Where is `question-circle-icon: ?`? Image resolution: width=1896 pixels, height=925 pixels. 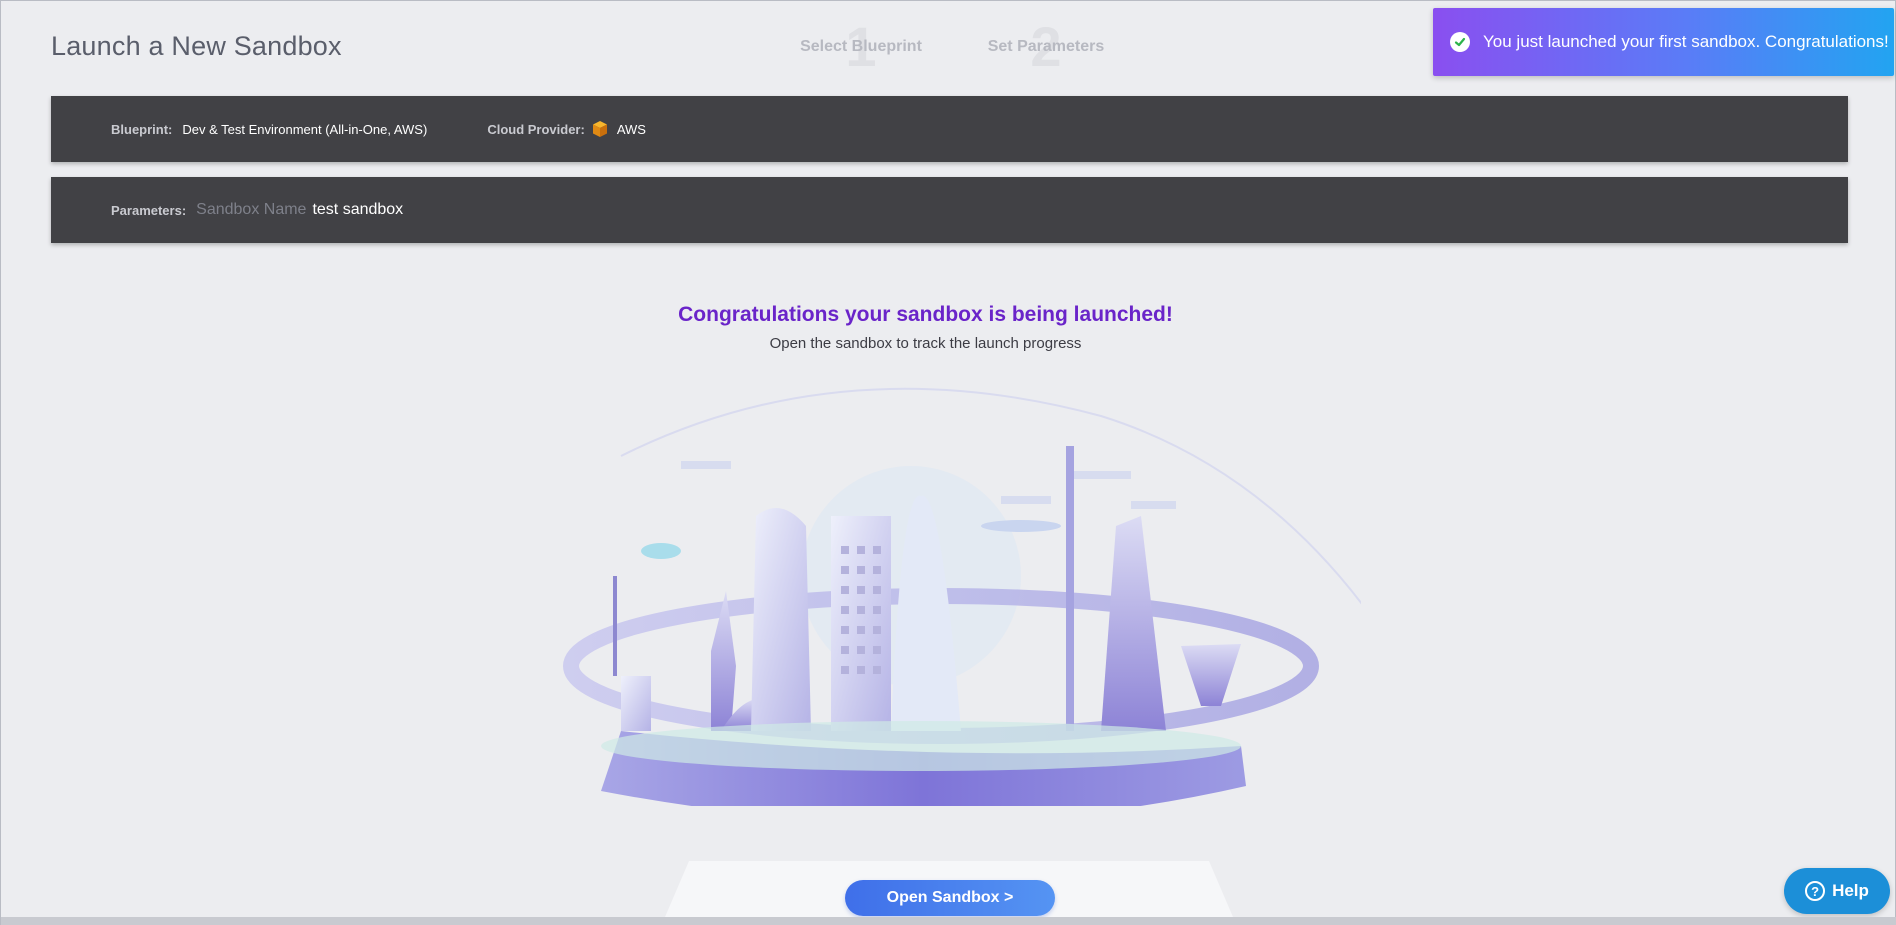 question-circle-icon: ? is located at coordinates (1815, 891).